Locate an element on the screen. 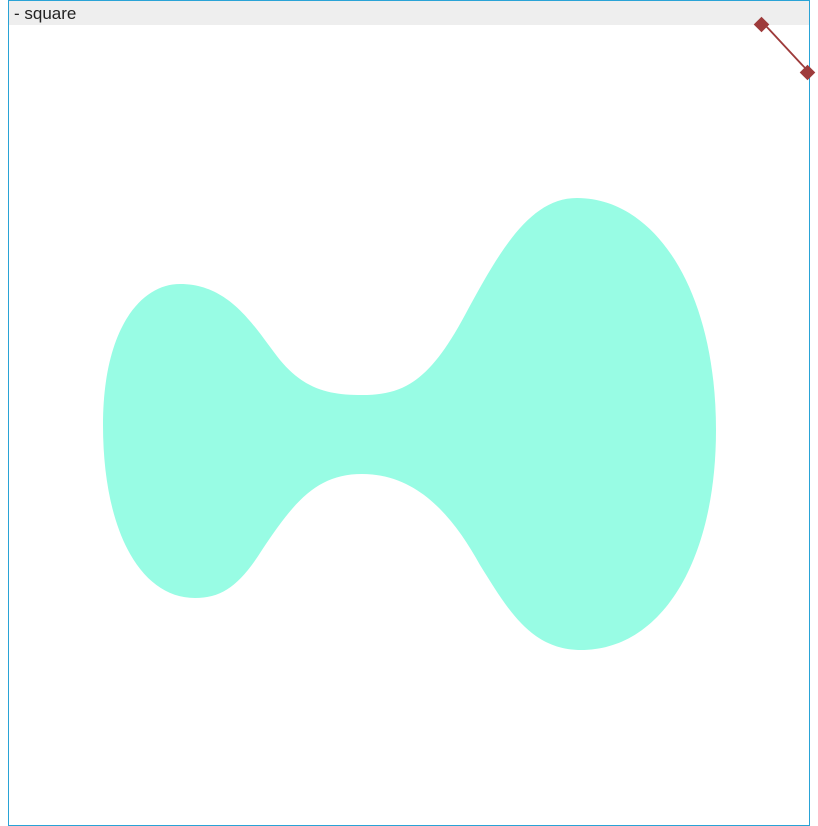 Image resolution: width=818 pixels, height=826 pixels. handle-bar is located at coordinates (785, 47).